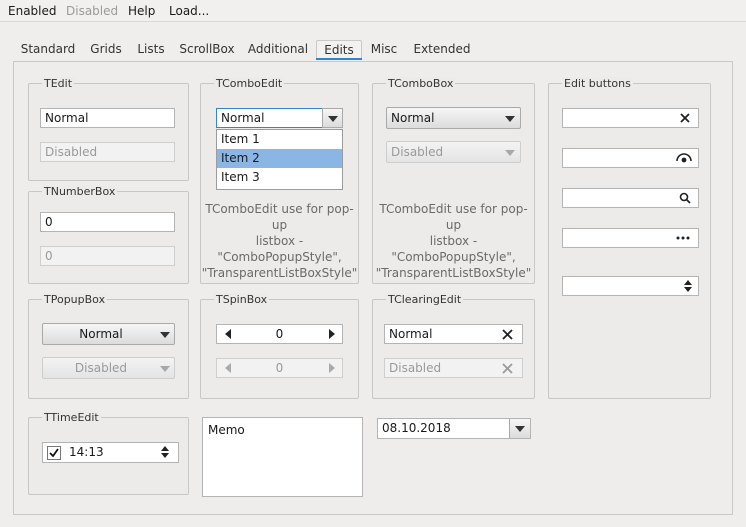 The image size is (746, 527). What do you see at coordinates (413, 118) in the screenshot?
I see `tcombobox-normal-label: Normal` at bounding box center [413, 118].